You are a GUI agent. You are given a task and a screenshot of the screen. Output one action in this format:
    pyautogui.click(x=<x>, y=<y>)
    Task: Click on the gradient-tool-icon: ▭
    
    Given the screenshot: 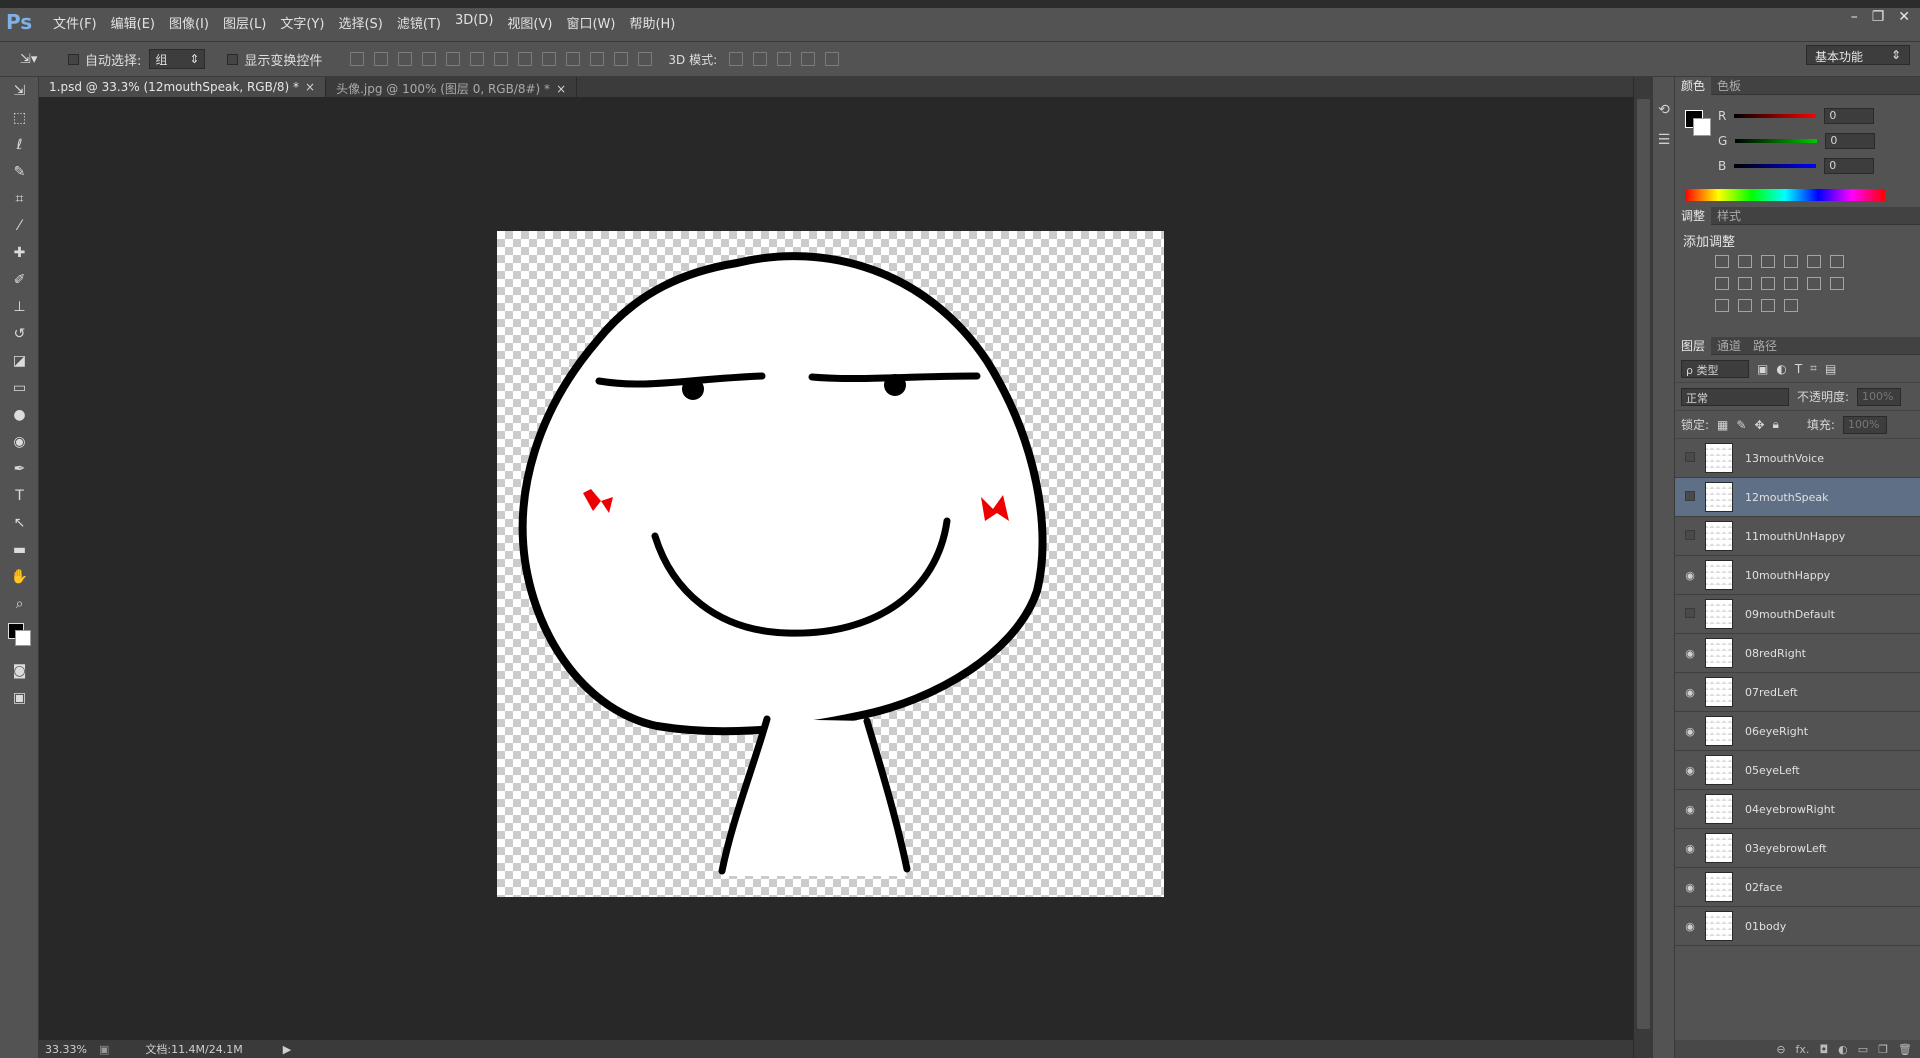 What is the action you would take?
    pyautogui.click(x=19, y=387)
    